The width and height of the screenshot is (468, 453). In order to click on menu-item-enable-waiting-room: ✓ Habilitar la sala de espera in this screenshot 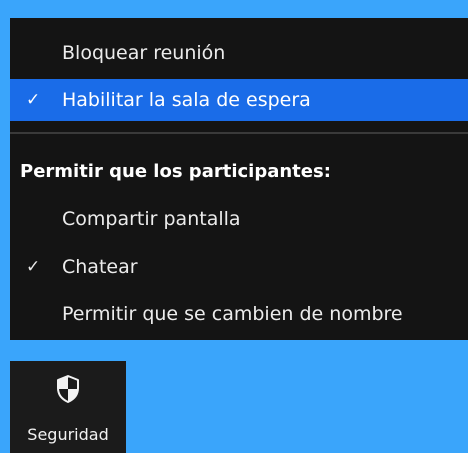, I will do `click(239, 100)`.